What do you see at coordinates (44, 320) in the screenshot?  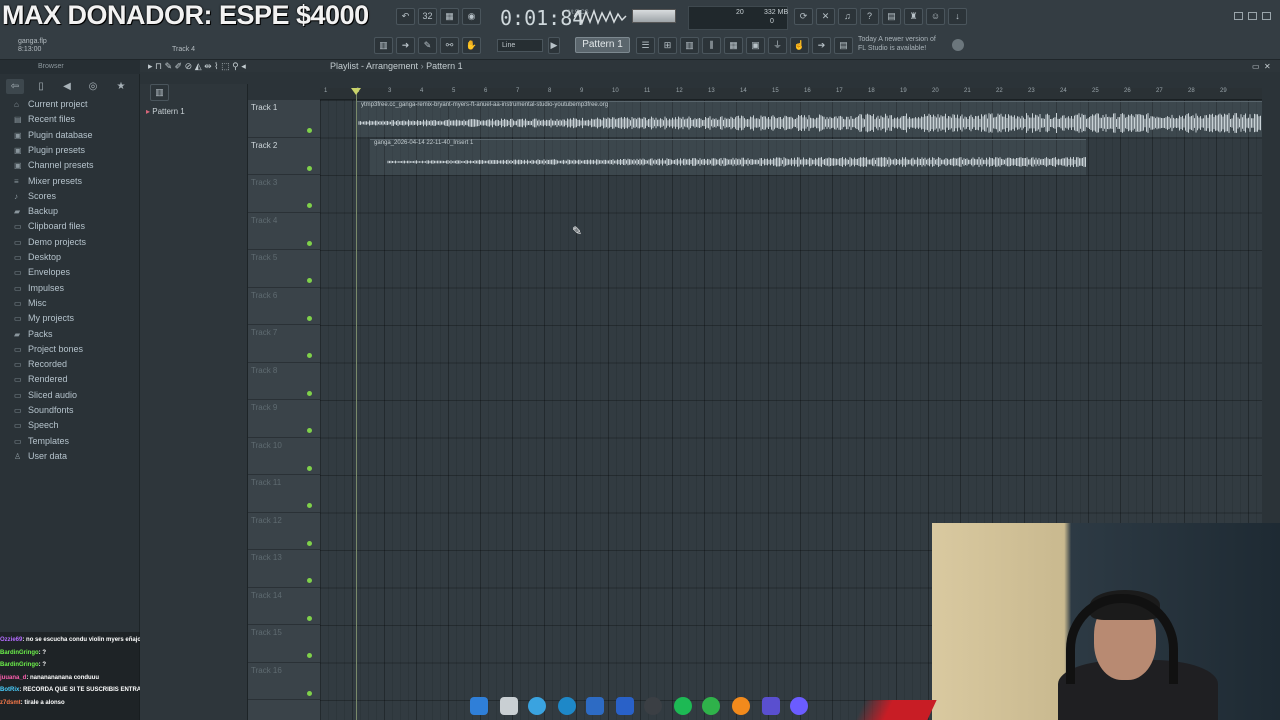 I see `browser-item: ▭ My projects` at bounding box center [44, 320].